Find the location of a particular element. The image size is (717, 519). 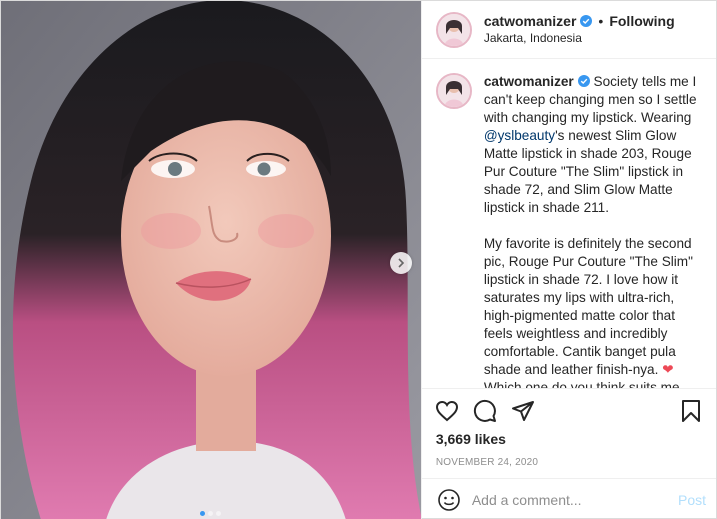

author-avatar is located at coordinates (453, 29).